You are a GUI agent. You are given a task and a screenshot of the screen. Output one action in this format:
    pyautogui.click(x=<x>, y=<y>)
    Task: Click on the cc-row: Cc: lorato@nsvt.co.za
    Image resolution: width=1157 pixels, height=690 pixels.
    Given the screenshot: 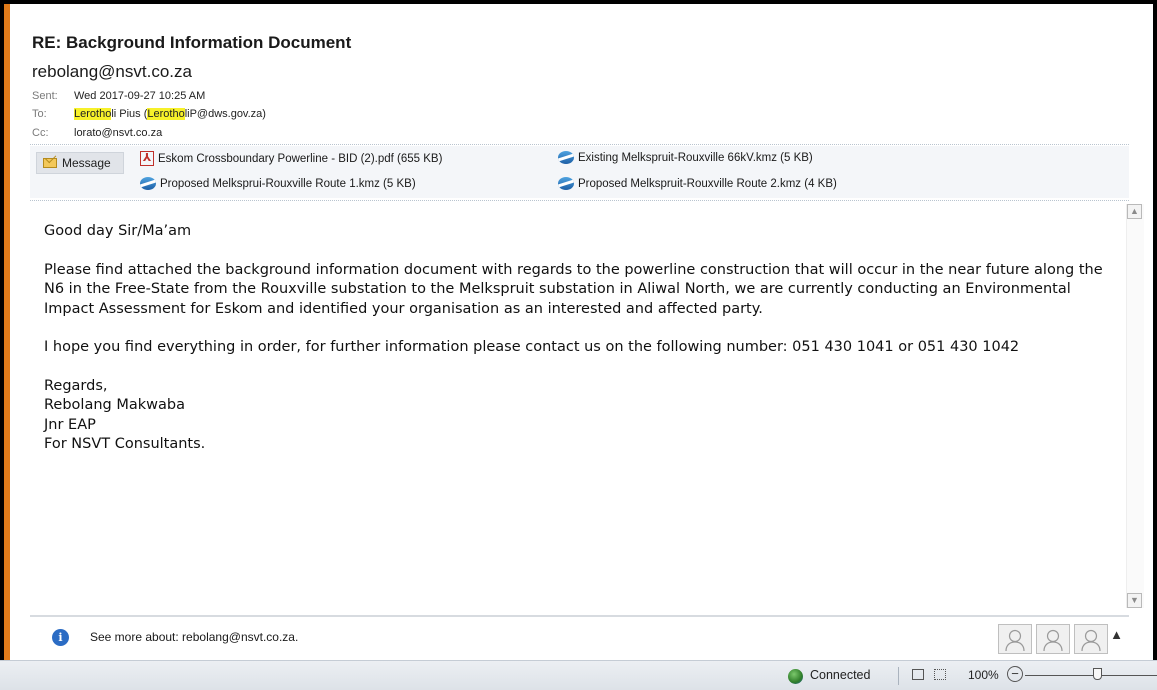 What is the action you would take?
    pyautogui.click(x=97, y=133)
    